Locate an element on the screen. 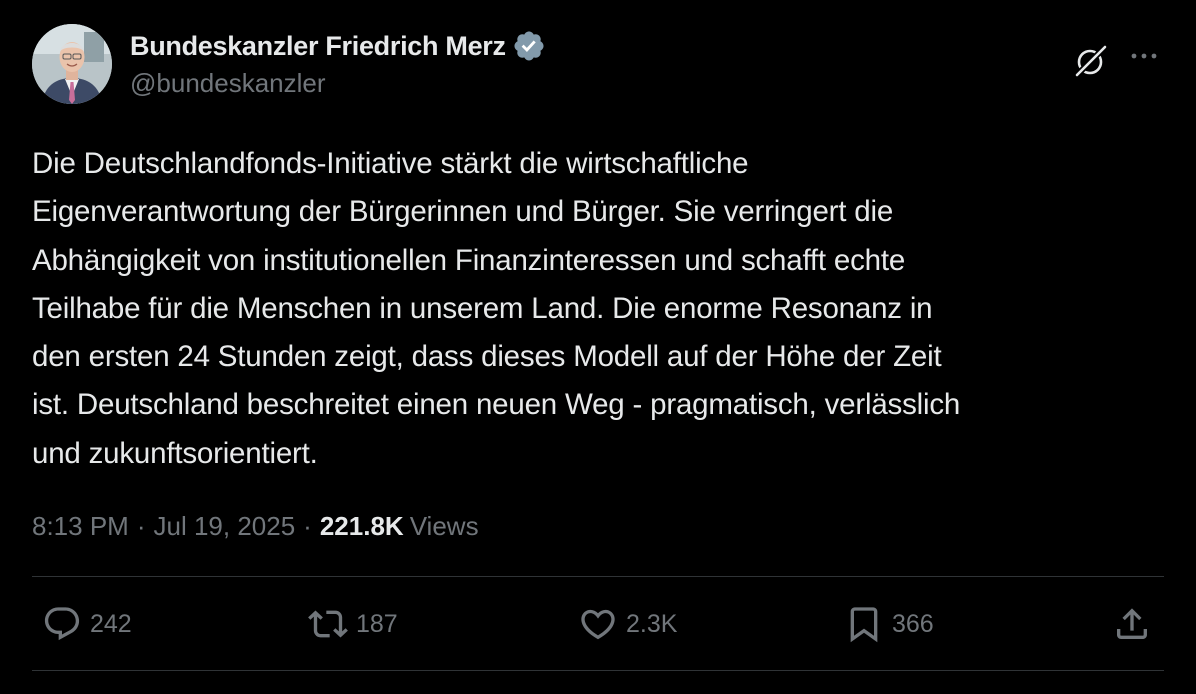 This screenshot has height=694, width=1196. reply-icon is located at coordinates (62, 624).